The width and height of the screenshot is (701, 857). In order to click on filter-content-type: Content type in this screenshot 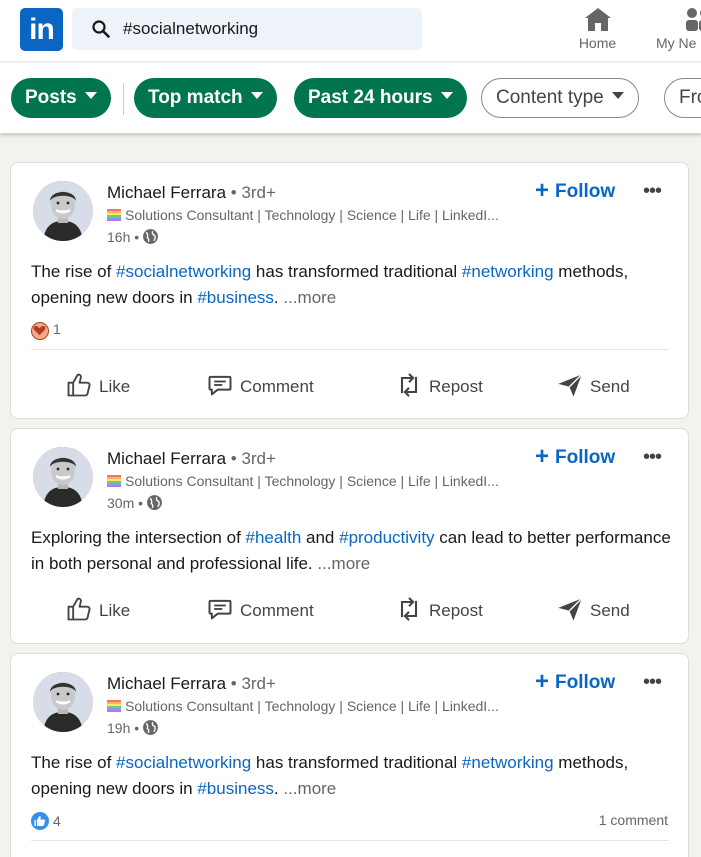, I will do `click(560, 98)`.